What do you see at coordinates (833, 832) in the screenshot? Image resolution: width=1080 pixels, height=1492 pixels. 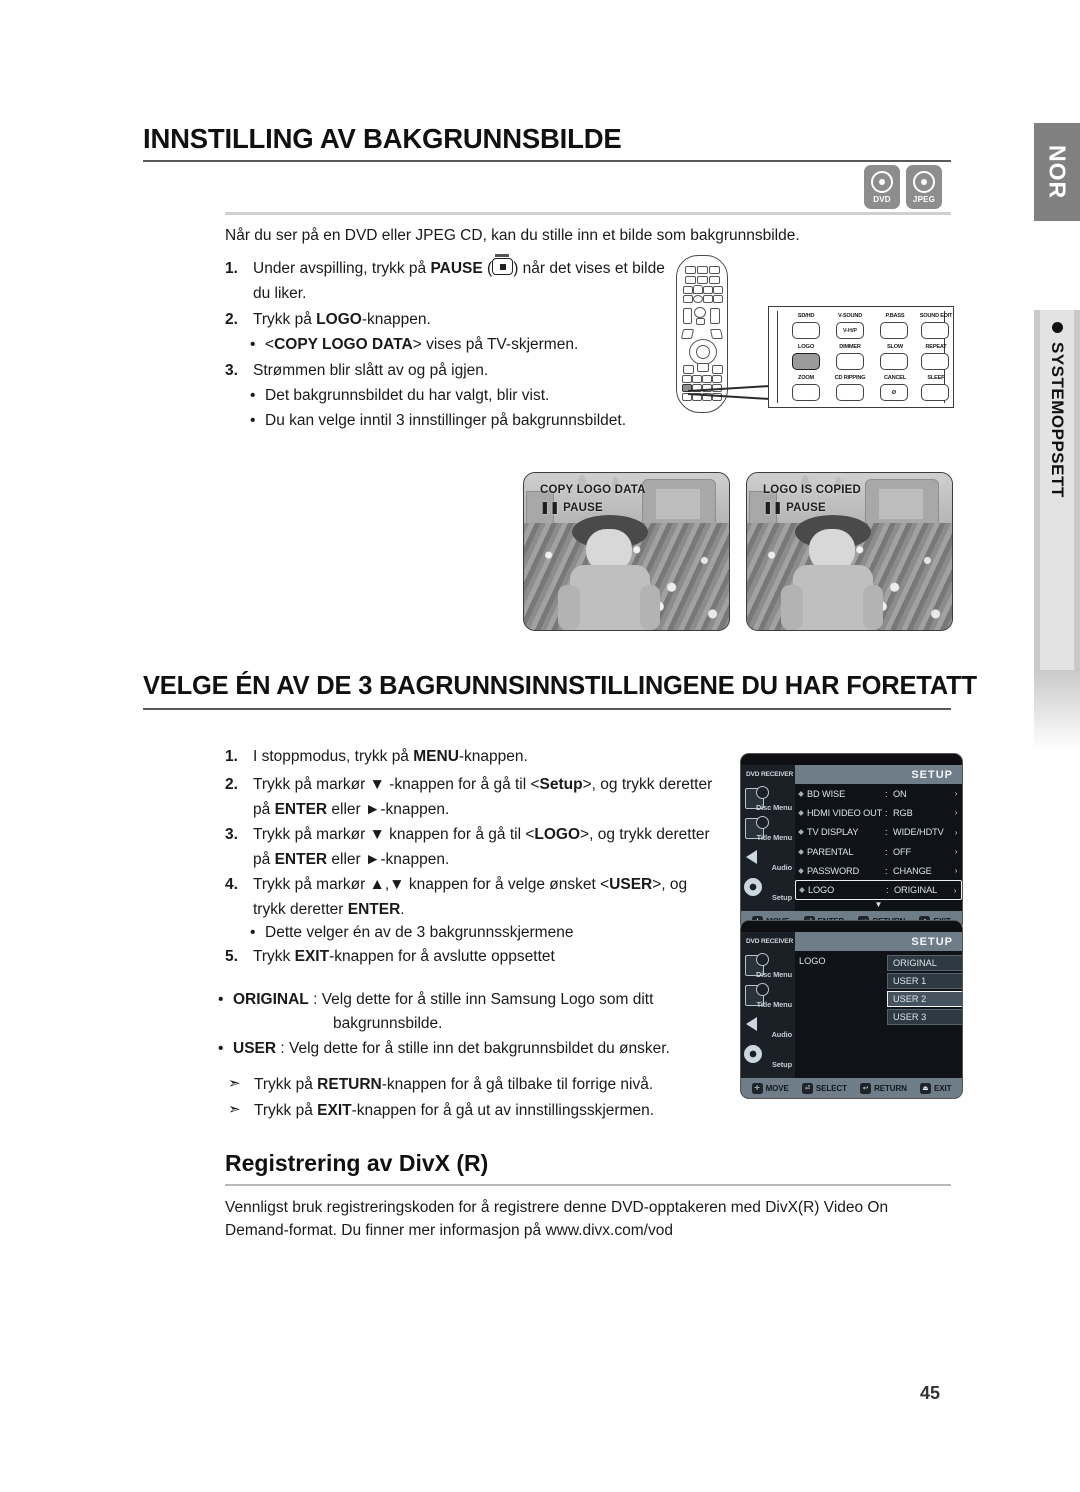 I see `osd-row-name: TV DISPLAY` at bounding box center [833, 832].